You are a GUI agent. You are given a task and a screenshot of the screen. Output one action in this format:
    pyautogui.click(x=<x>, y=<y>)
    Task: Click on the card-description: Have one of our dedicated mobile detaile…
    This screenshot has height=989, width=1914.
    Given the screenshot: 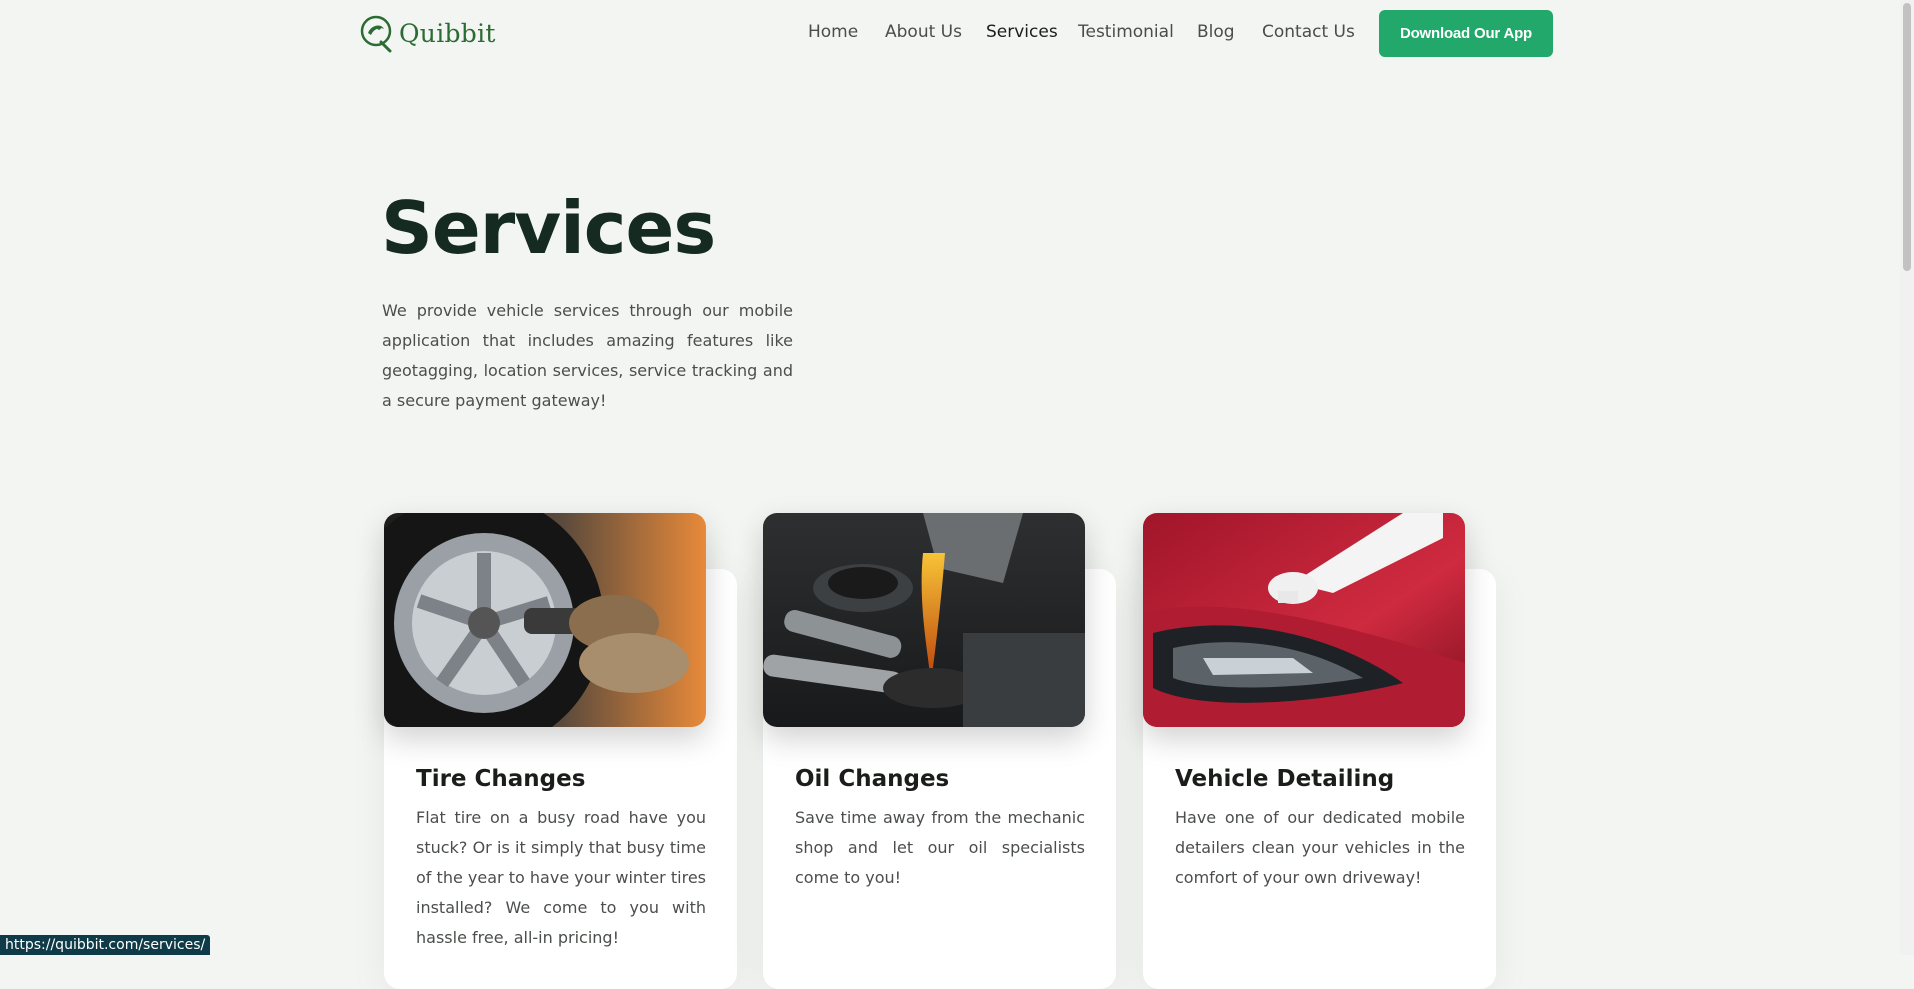 What is the action you would take?
    pyautogui.click(x=1320, y=847)
    